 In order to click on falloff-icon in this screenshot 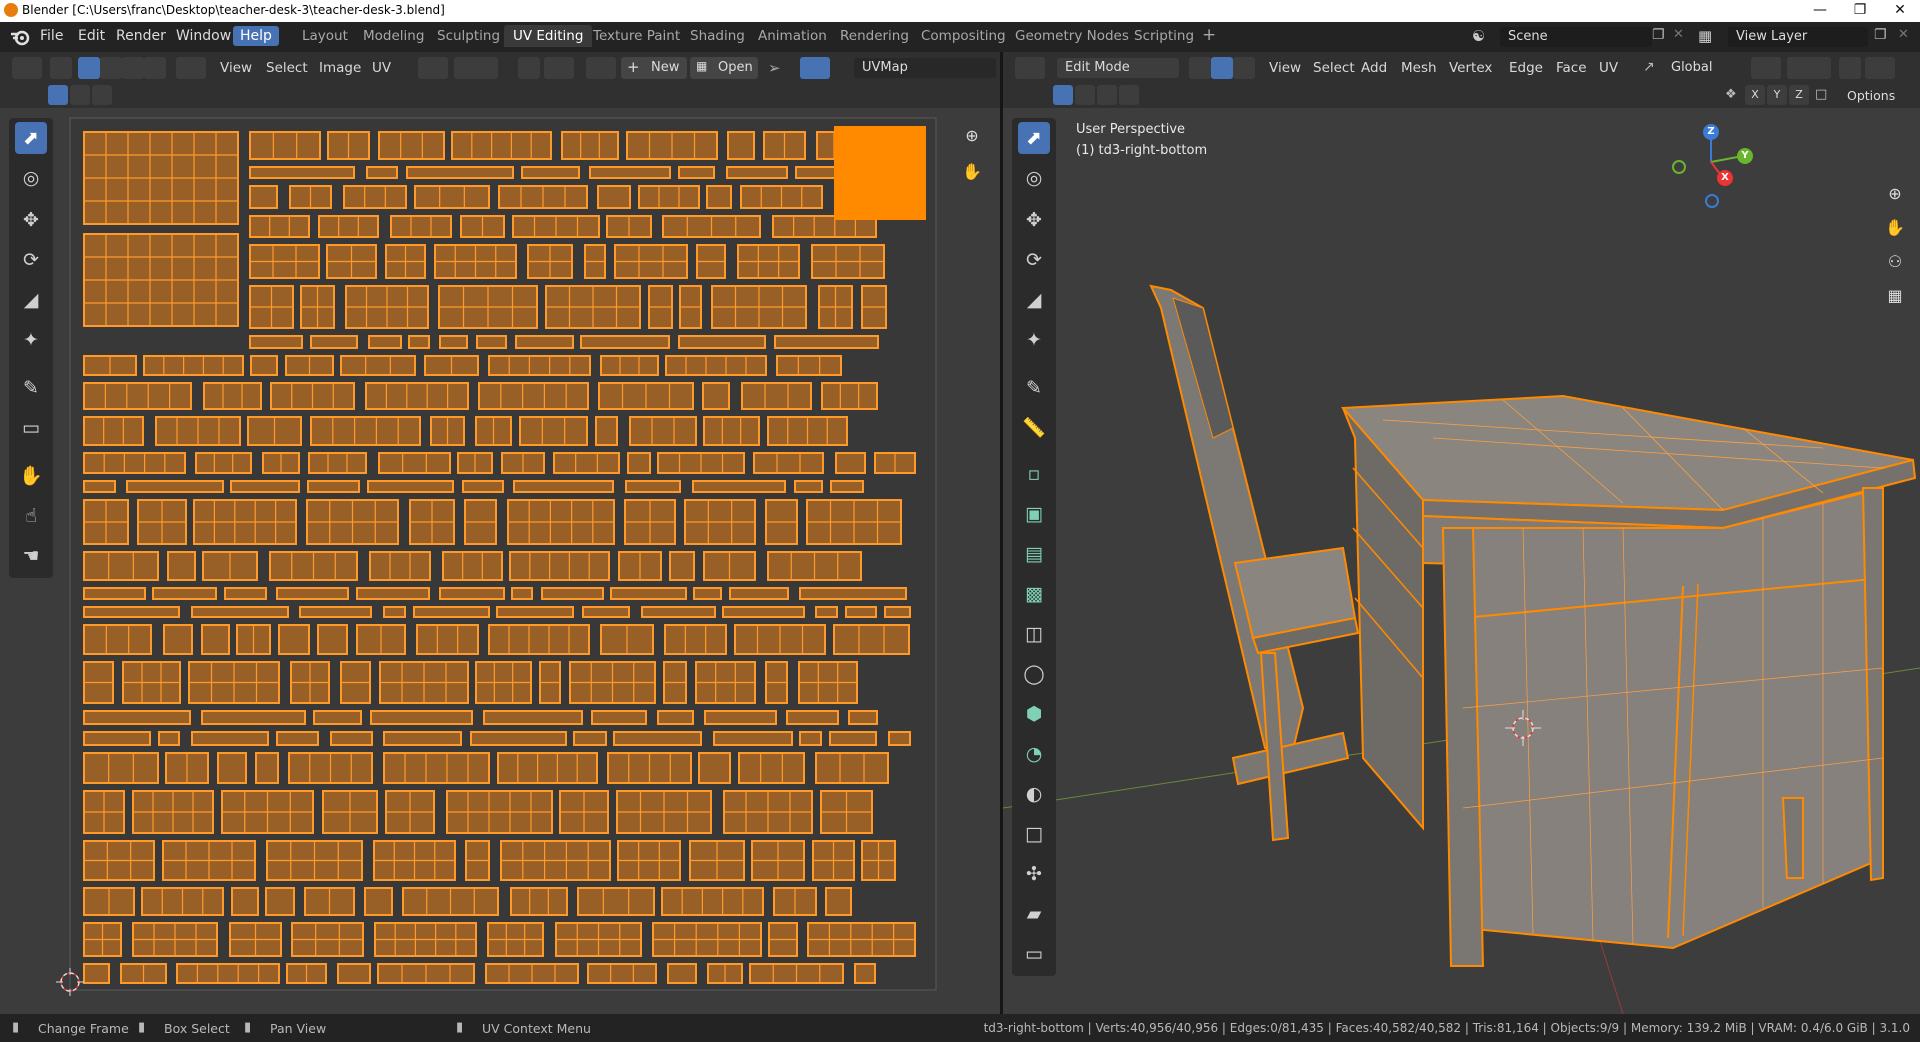, I will do `click(559, 68)`.